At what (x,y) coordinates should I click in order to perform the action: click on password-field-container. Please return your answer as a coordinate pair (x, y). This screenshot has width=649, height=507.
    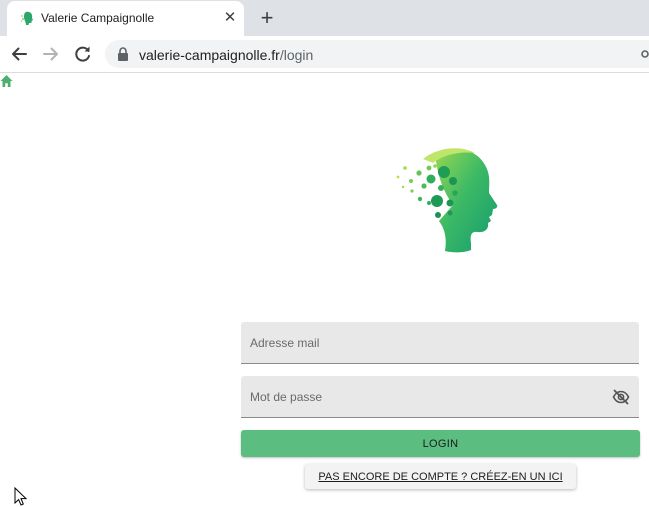
    Looking at the image, I should click on (440, 397).